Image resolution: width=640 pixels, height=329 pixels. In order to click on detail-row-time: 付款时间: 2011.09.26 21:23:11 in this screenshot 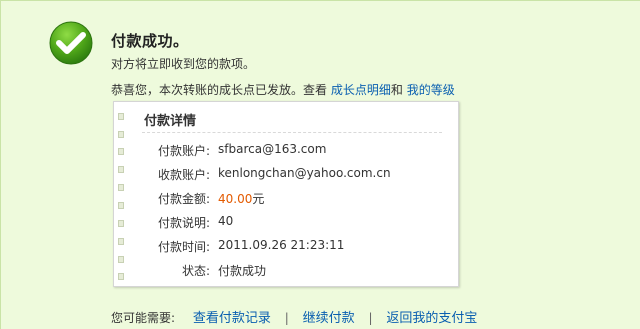, I will do `click(287, 247)`.